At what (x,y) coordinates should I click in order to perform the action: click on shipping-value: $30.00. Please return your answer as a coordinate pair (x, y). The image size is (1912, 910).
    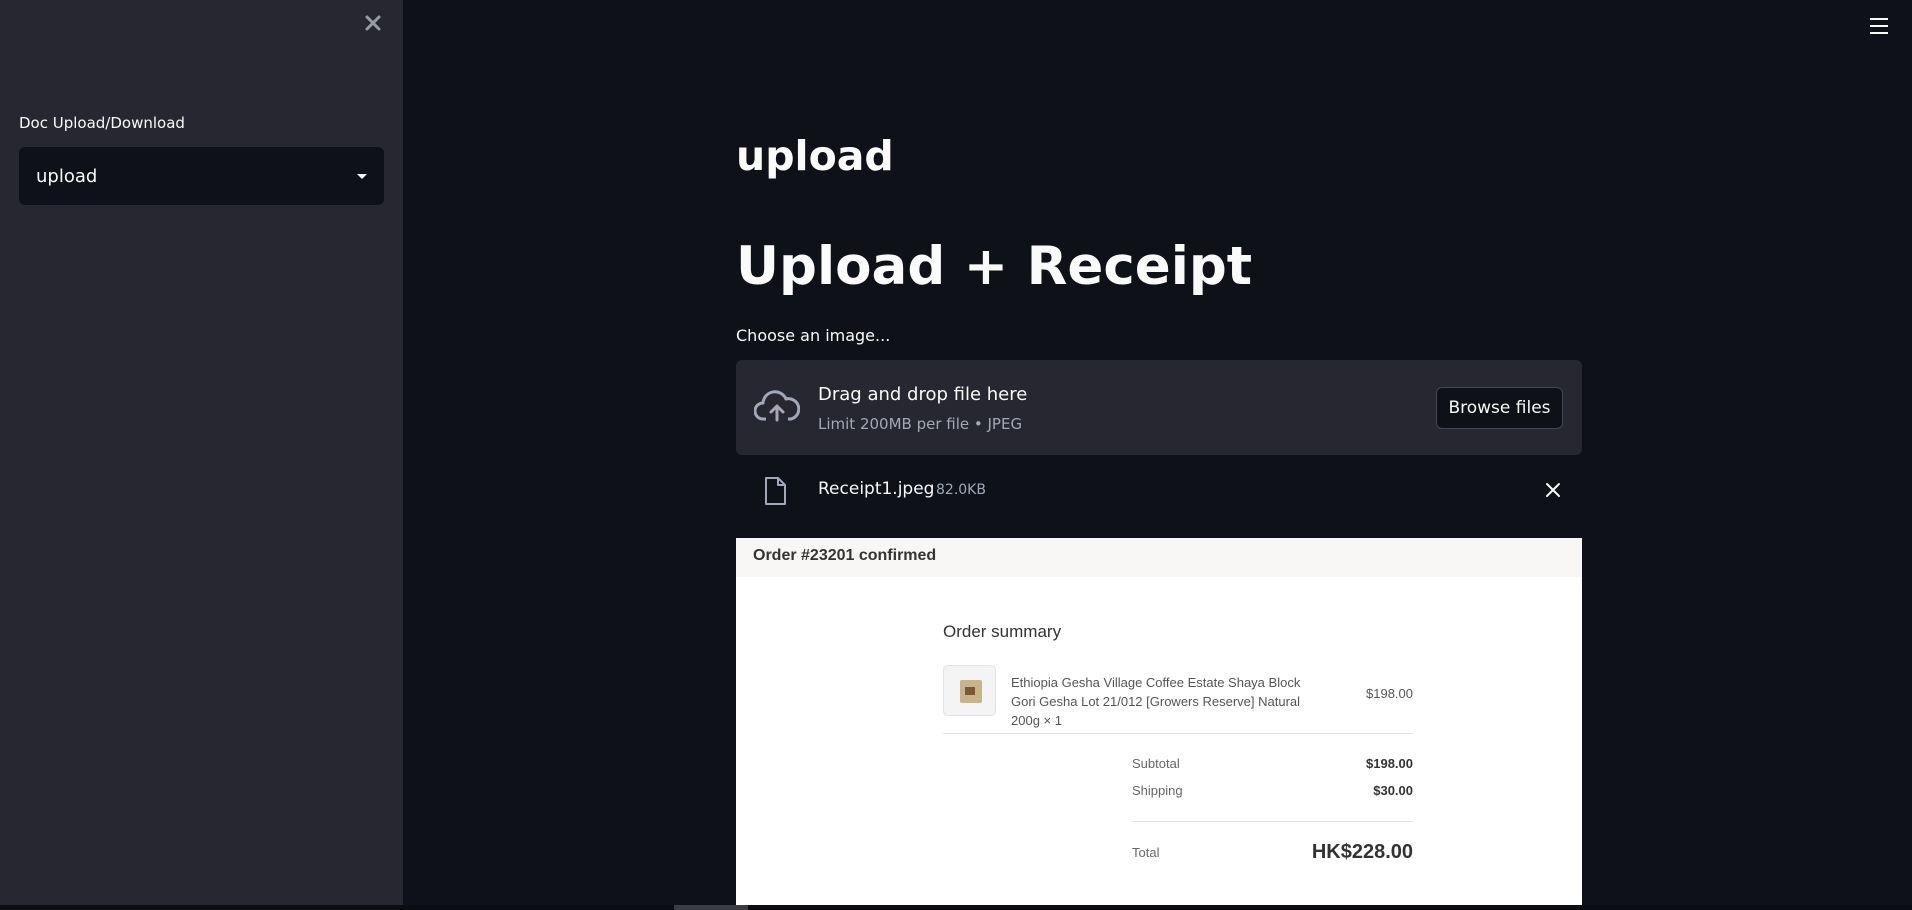
    Looking at the image, I should click on (1393, 790).